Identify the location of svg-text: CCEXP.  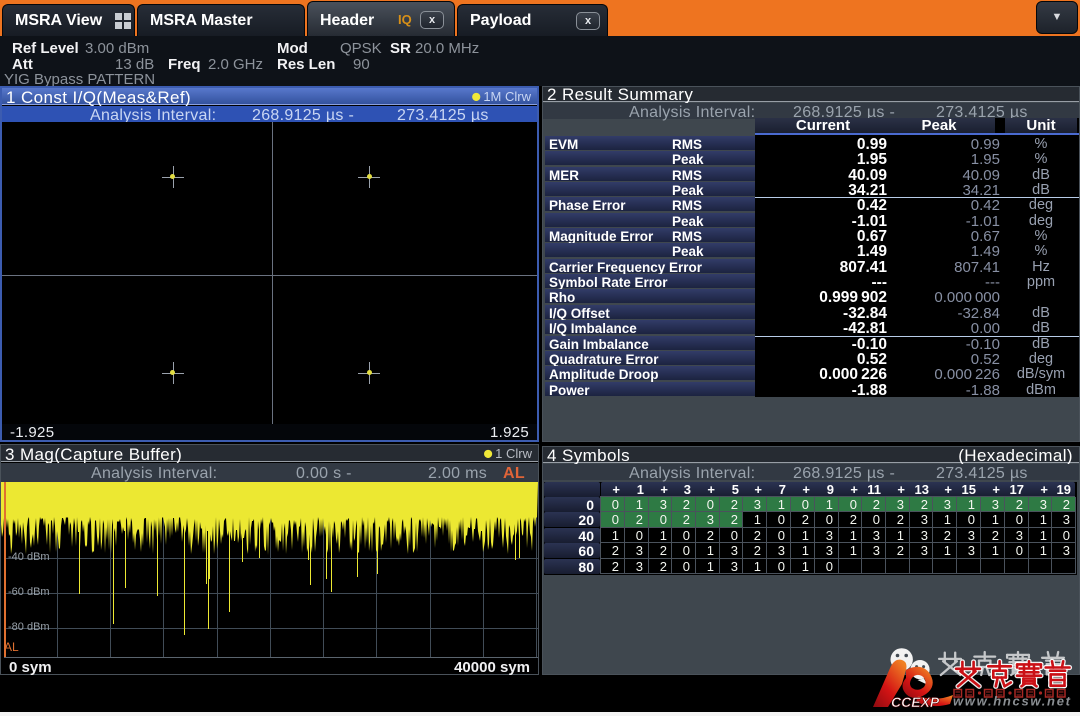
(915, 702).